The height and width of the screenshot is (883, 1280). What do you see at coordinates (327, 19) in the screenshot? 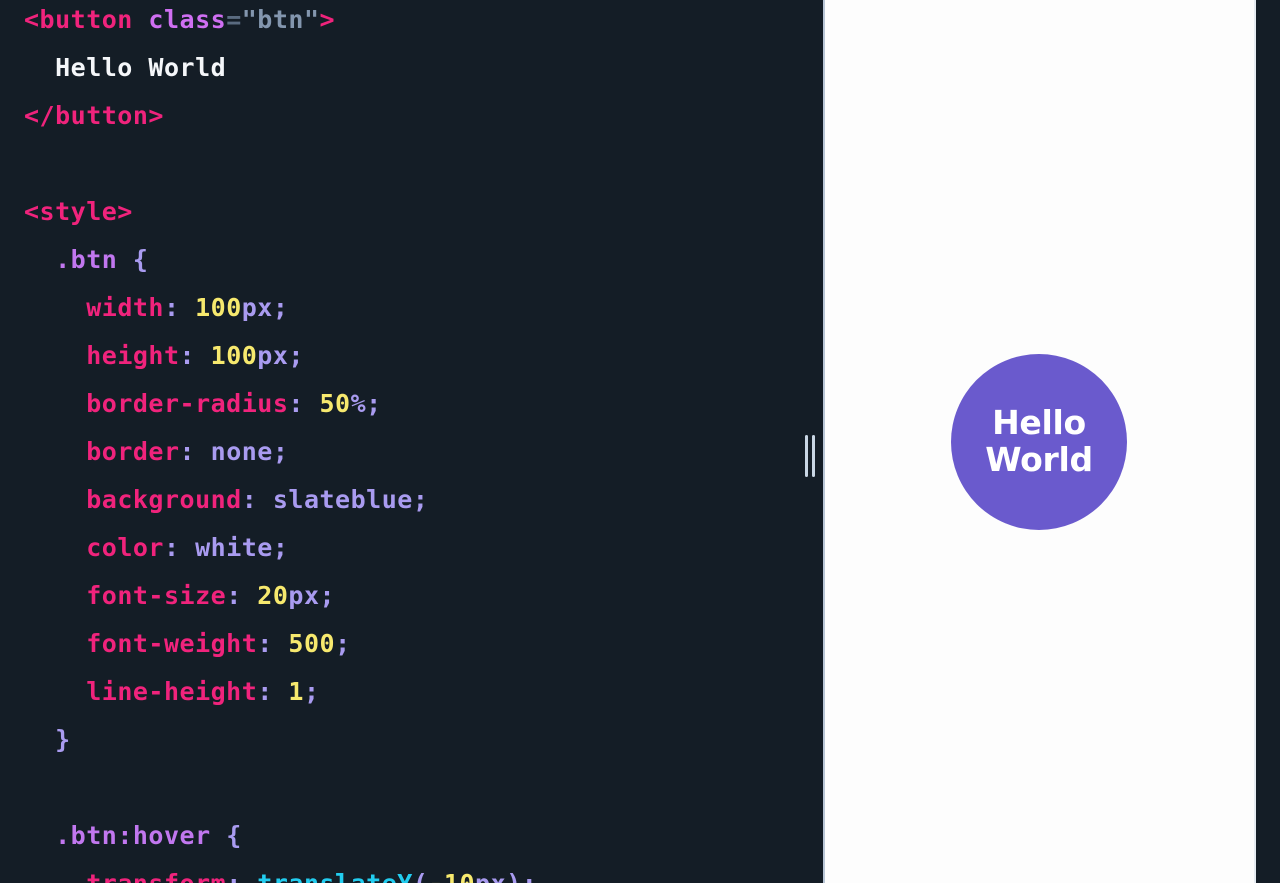
I see `code-token-tag: >` at bounding box center [327, 19].